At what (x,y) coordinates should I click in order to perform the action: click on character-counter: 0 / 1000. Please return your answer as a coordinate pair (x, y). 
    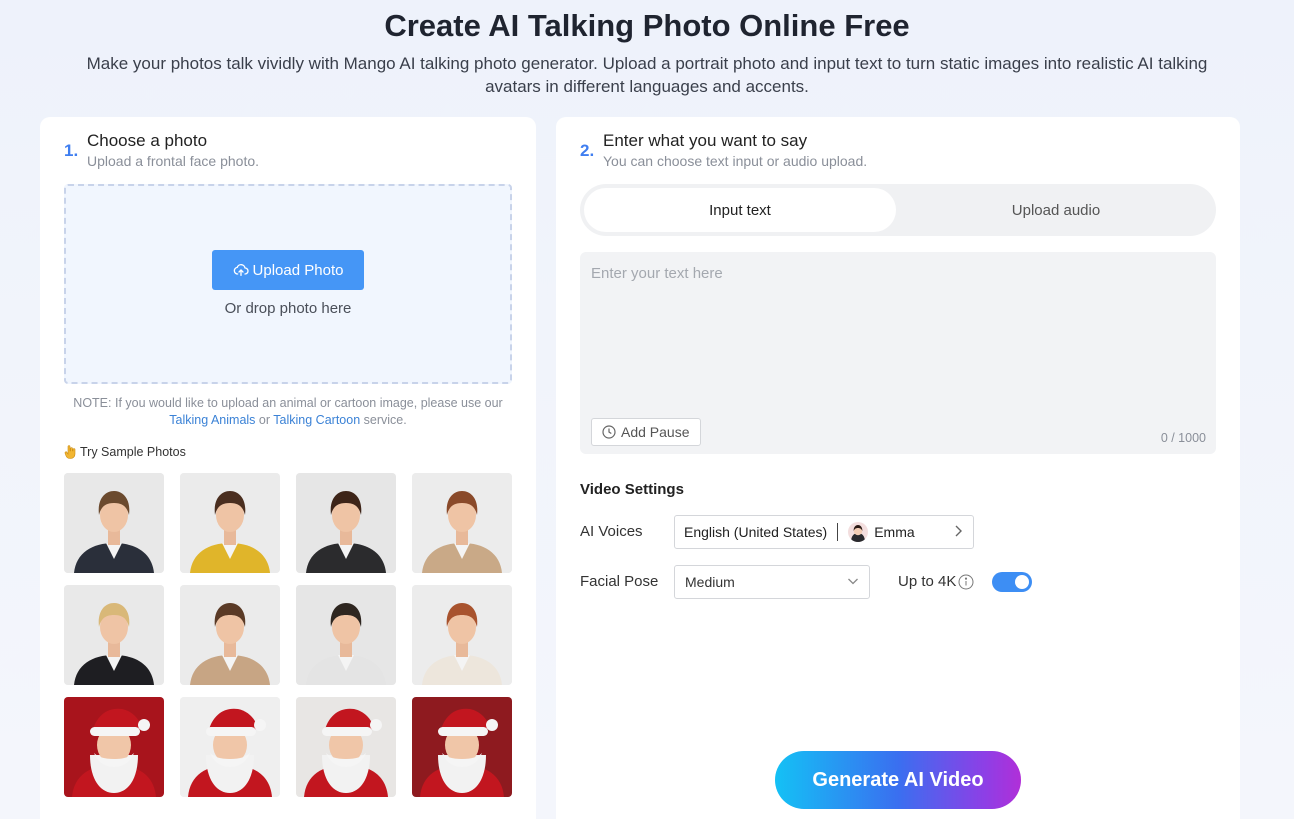
    Looking at the image, I should click on (1183, 438).